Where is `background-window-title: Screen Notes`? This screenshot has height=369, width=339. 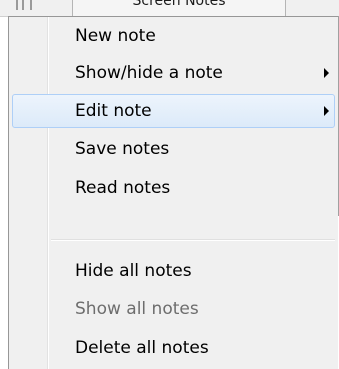 background-window-title: Screen Notes is located at coordinates (179, 8).